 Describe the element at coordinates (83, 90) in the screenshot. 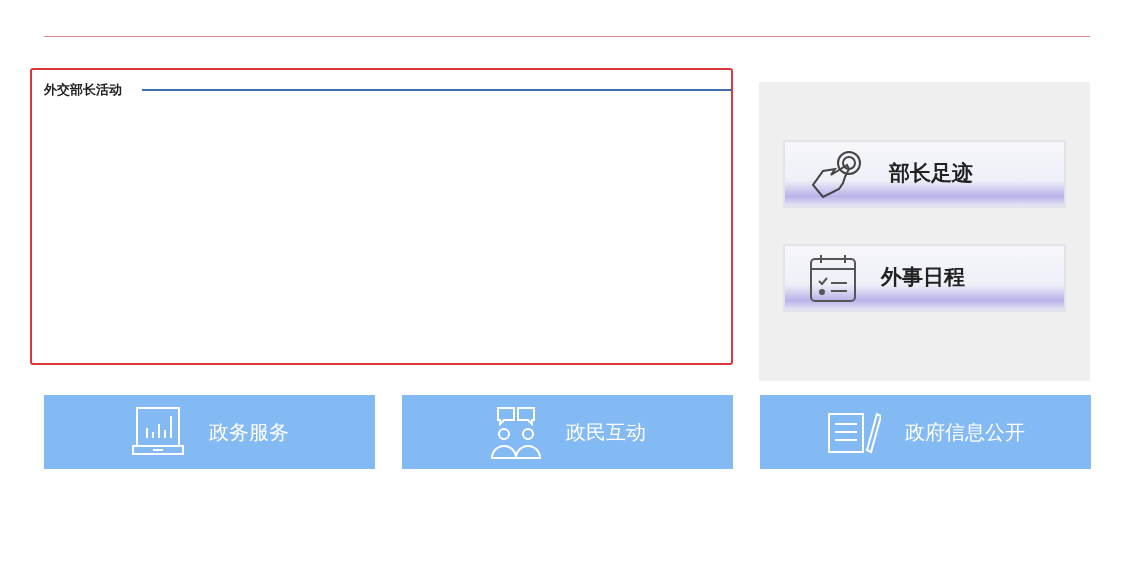

I see `panel-title: 外交部长活动` at that location.